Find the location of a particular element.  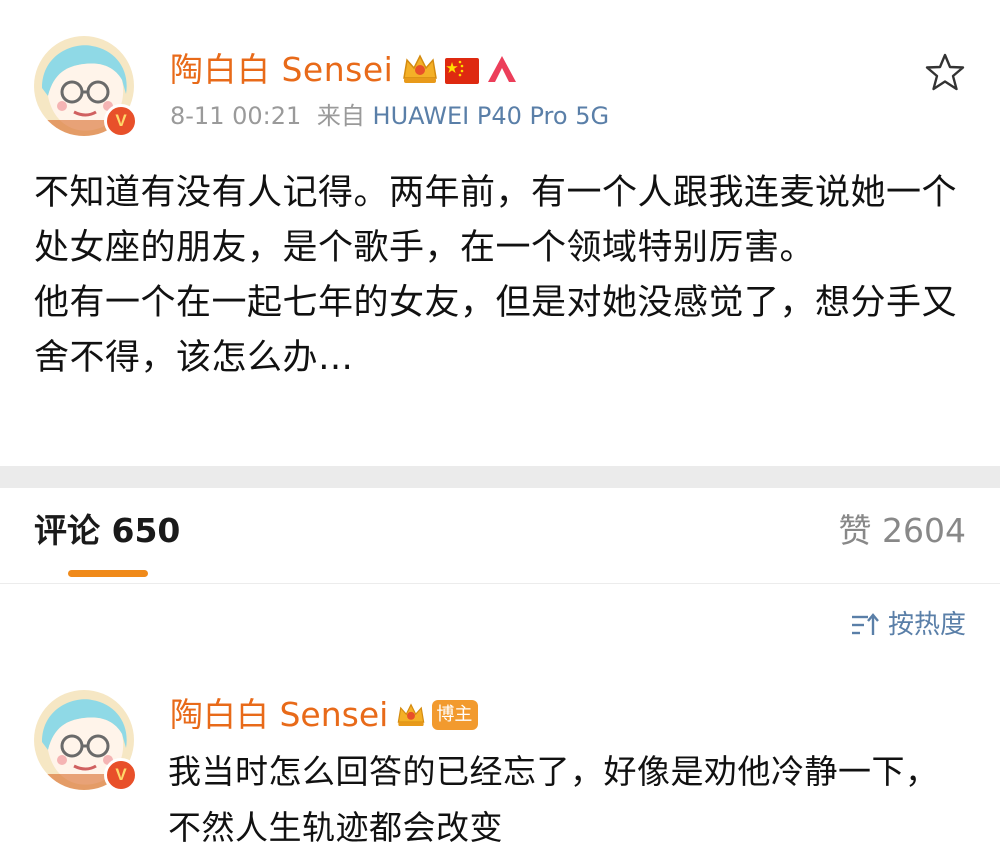

comment-tabs: 评论 650 赞 2604 is located at coordinates (500, 536).